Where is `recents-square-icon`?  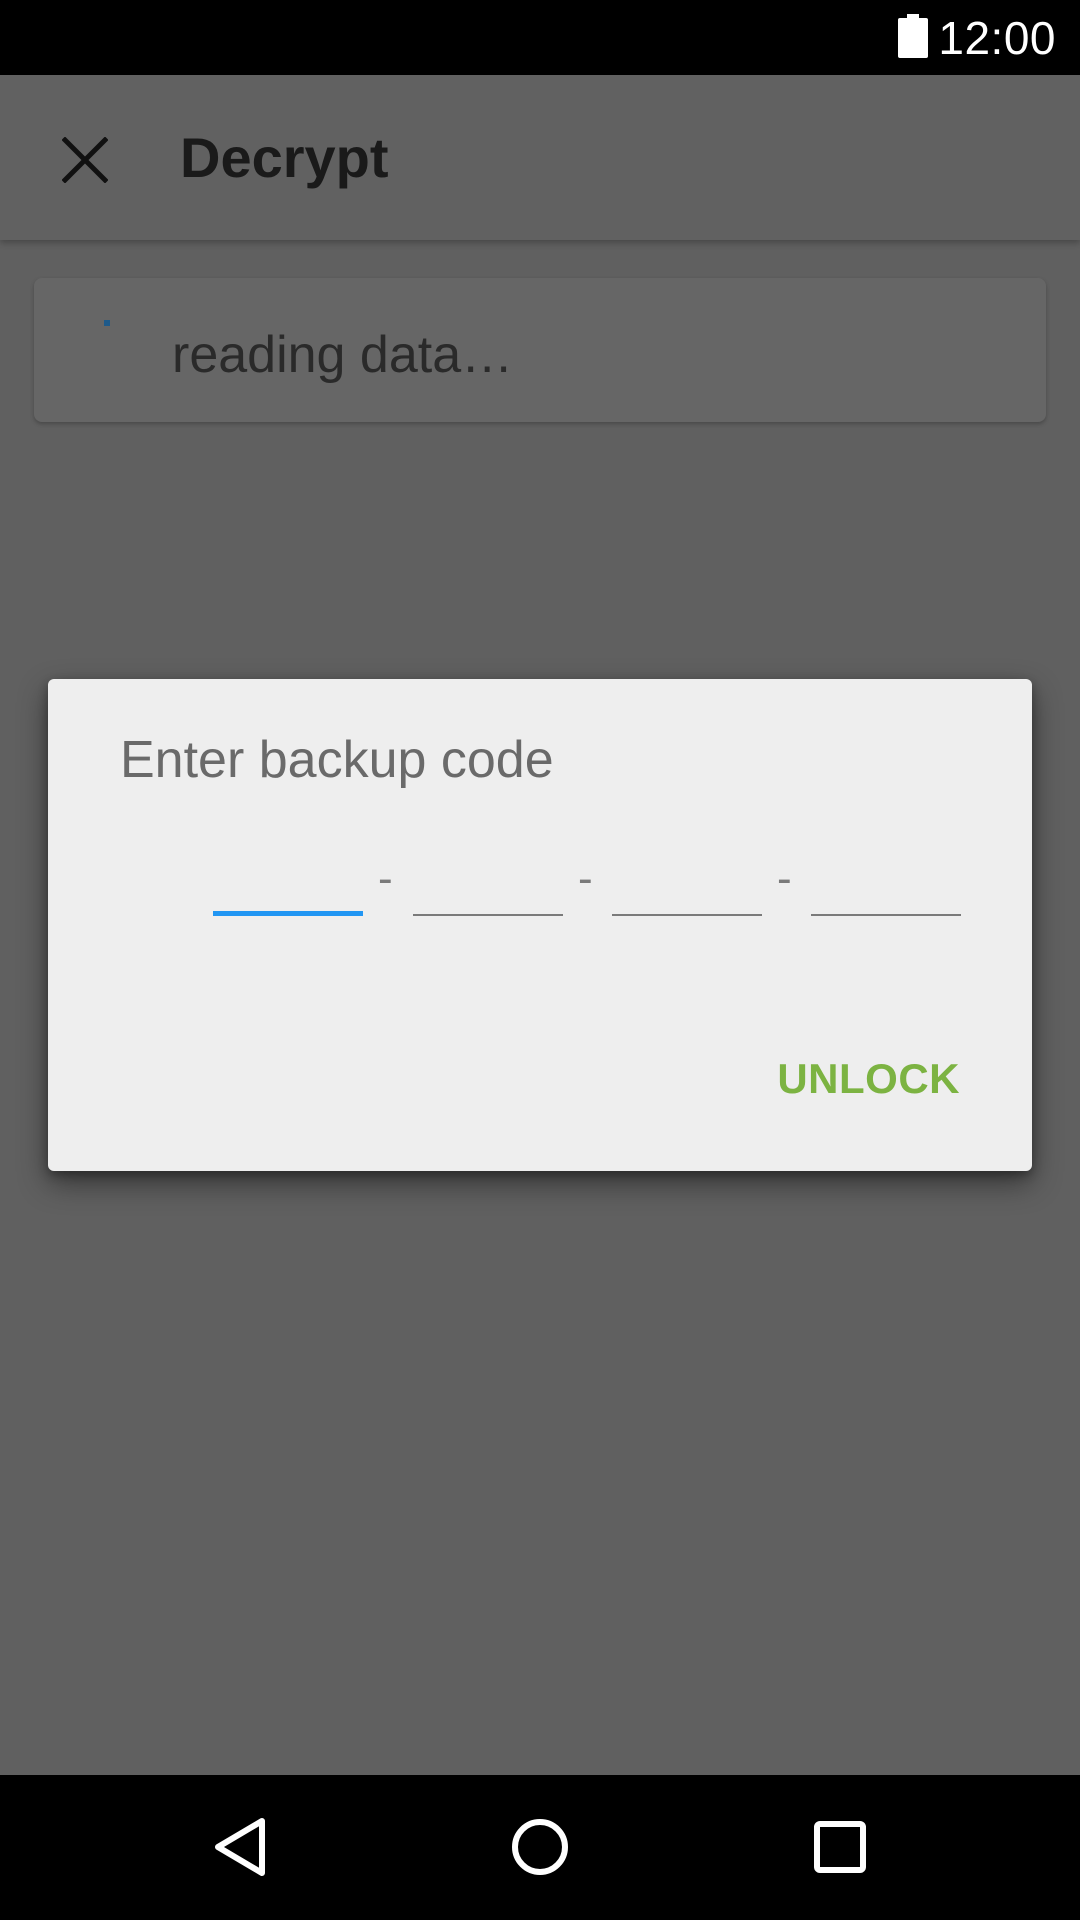
recents-square-icon is located at coordinates (840, 1847).